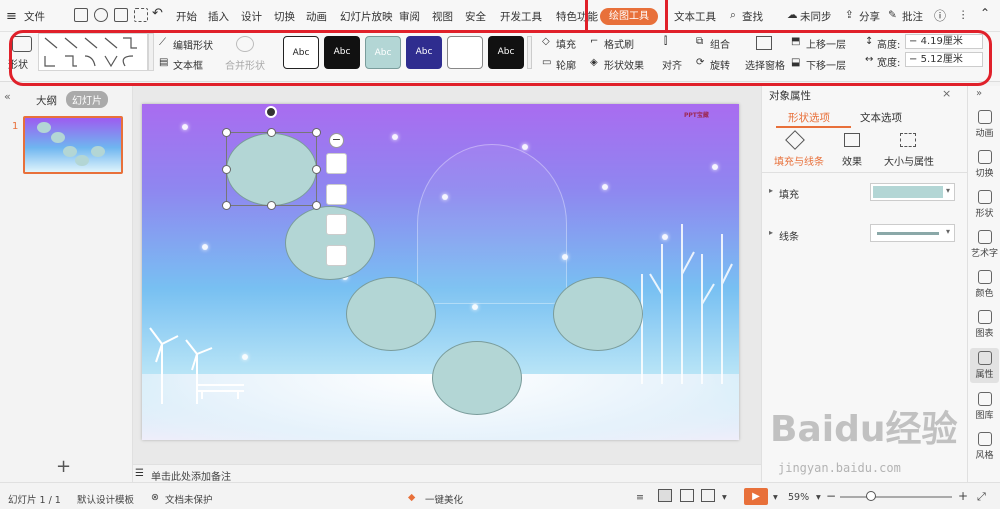  I want to click on fill-bucket-icon, so click(336, 194).